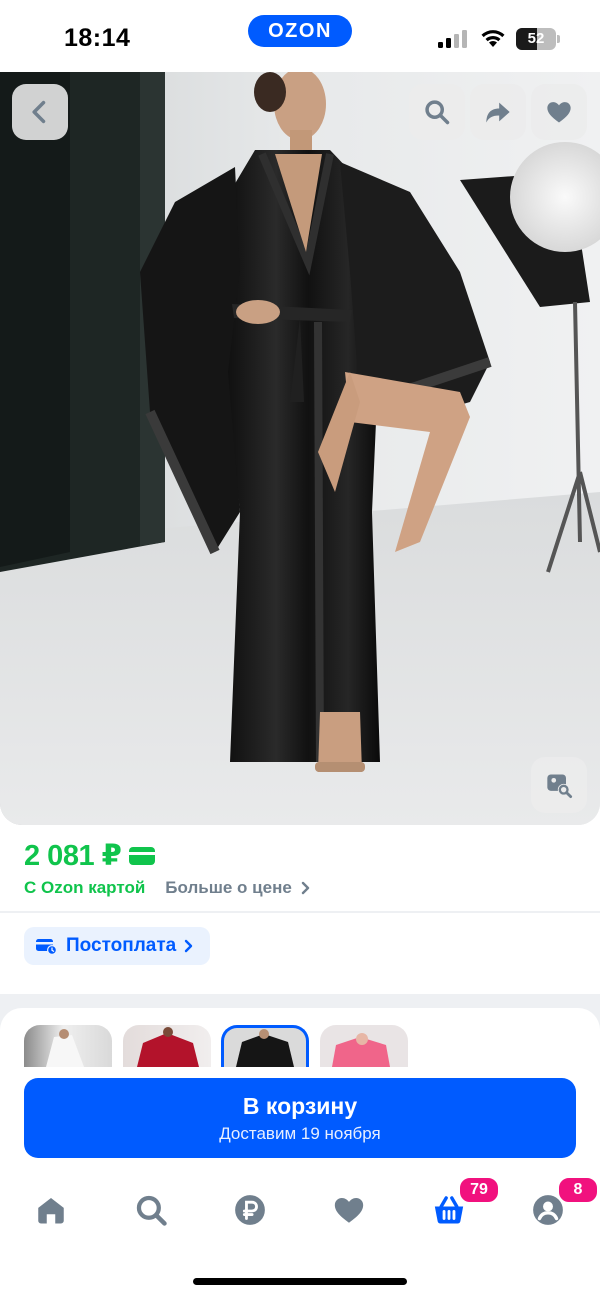 Image resolution: width=600 pixels, height=1297 pixels. I want to click on add-to-cart-button: В корзину Доставим 19 ноября, so click(300, 1118).